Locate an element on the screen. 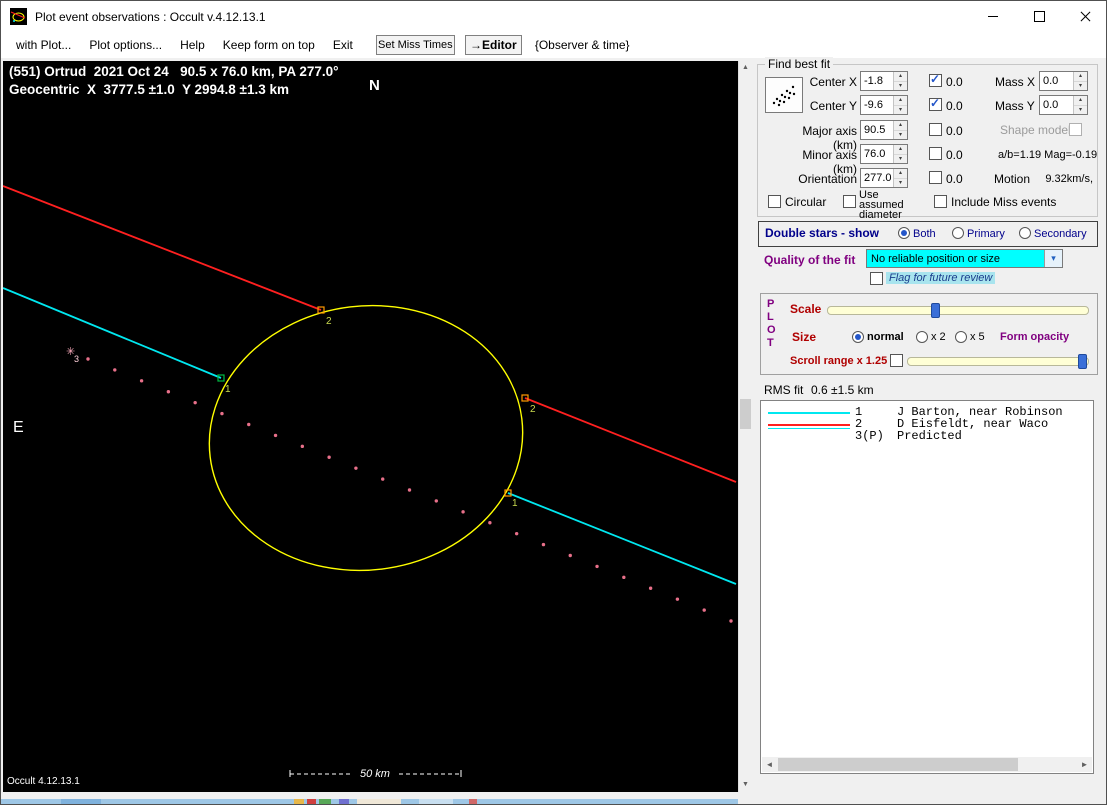 The width and height of the screenshot is (1107, 805). mass-x-input: 0.0 is located at coordinates (1063, 81).